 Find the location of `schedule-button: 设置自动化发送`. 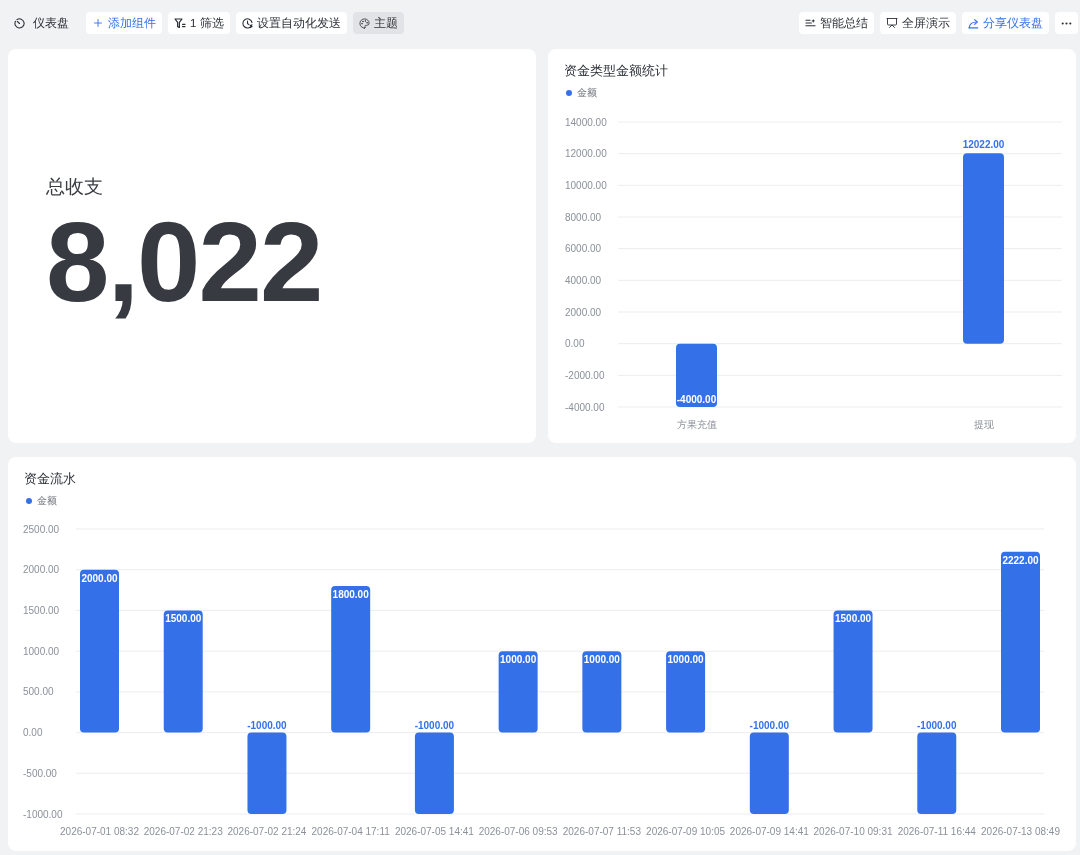

schedule-button: 设置自动化发送 is located at coordinates (291, 23).